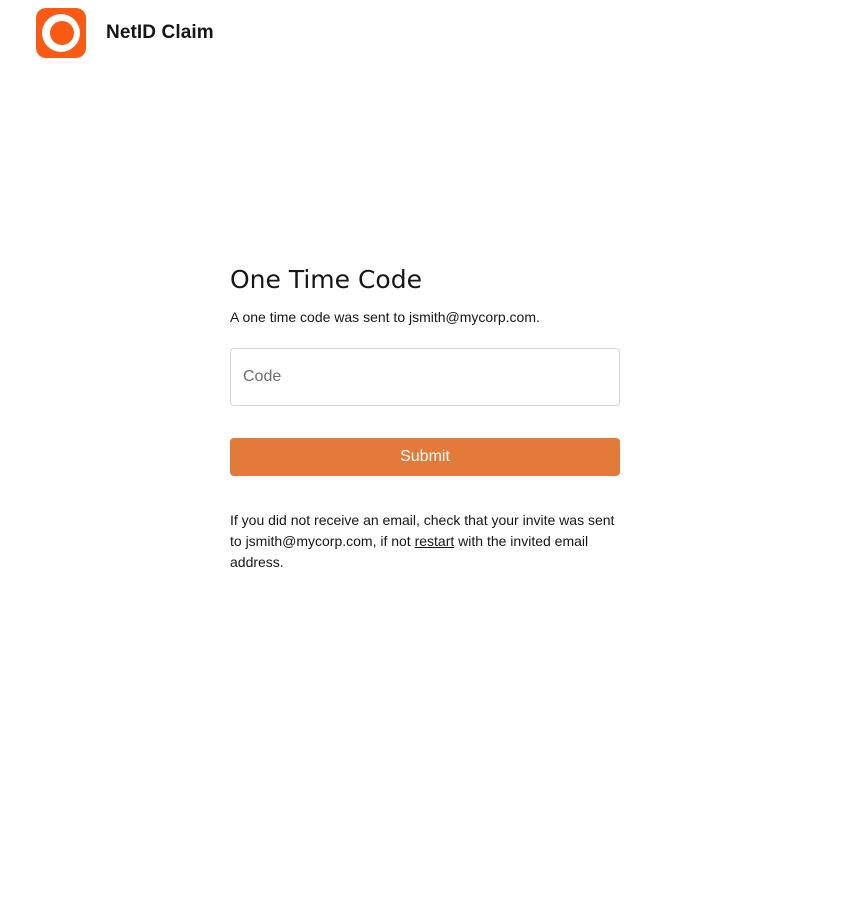  I want to click on submit-button: Submit, so click(425, 457).